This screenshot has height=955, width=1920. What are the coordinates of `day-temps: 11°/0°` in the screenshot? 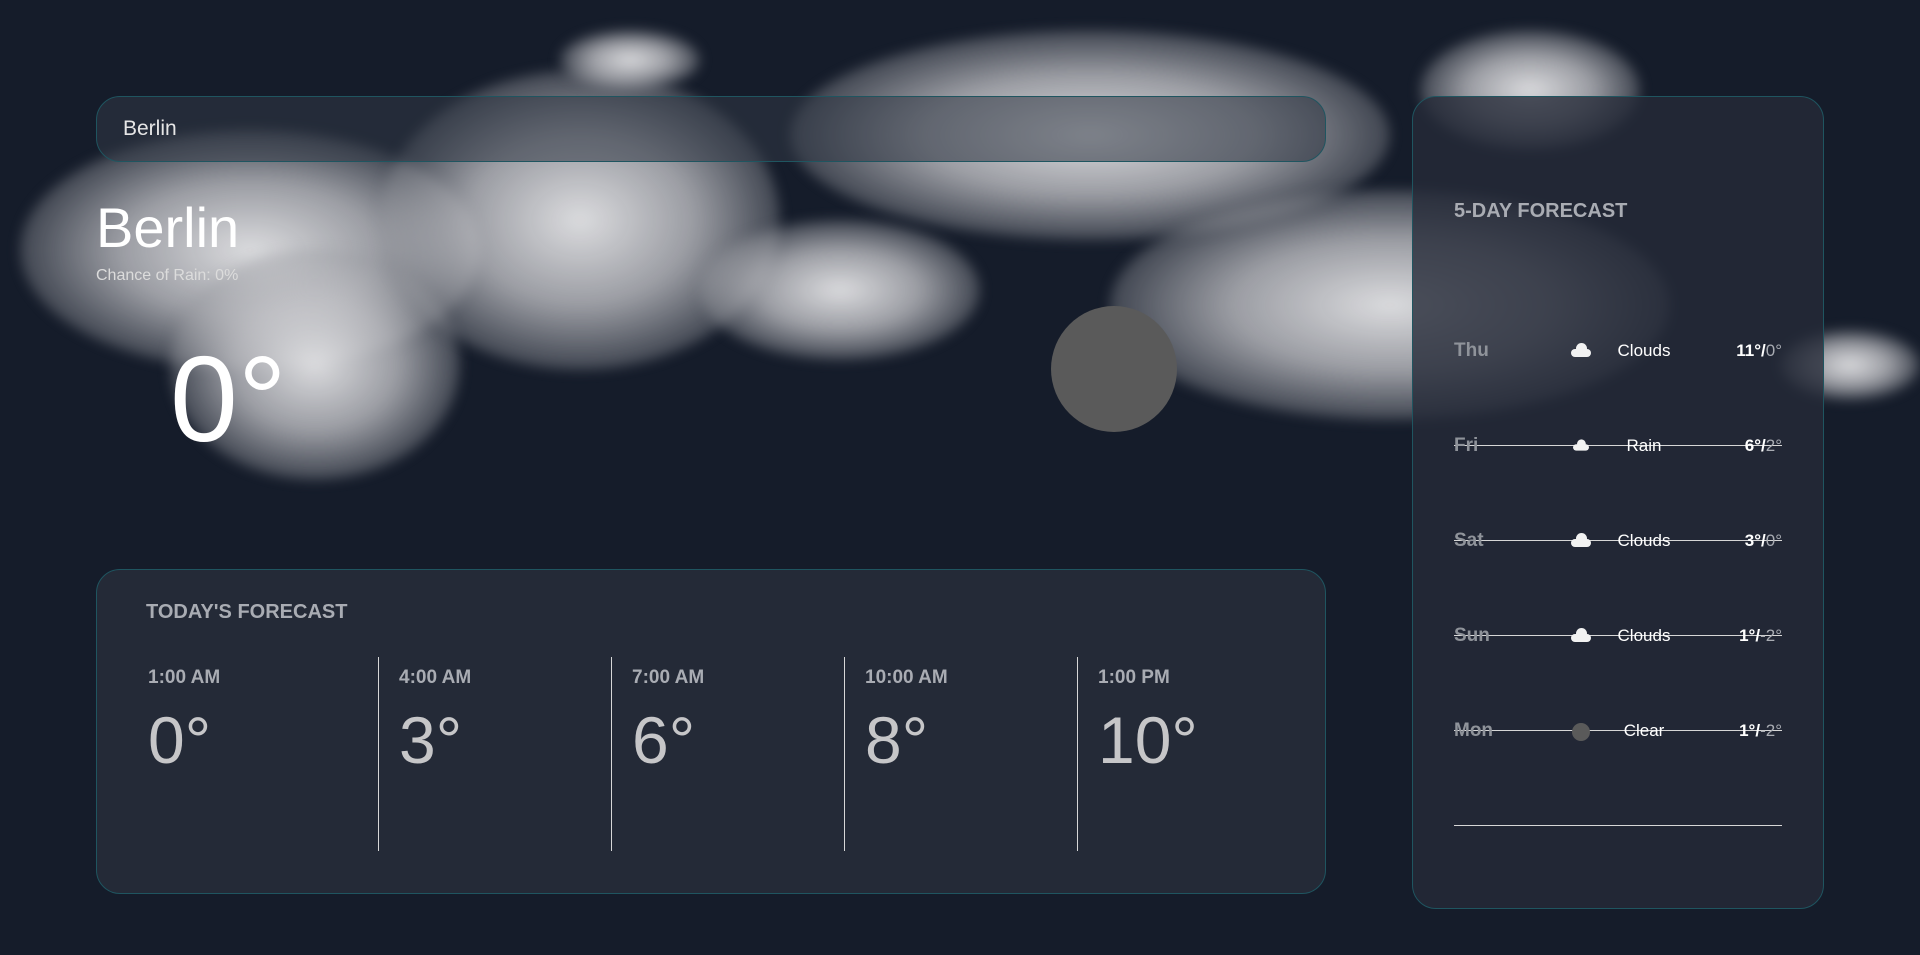 It's located at (1759, 350).